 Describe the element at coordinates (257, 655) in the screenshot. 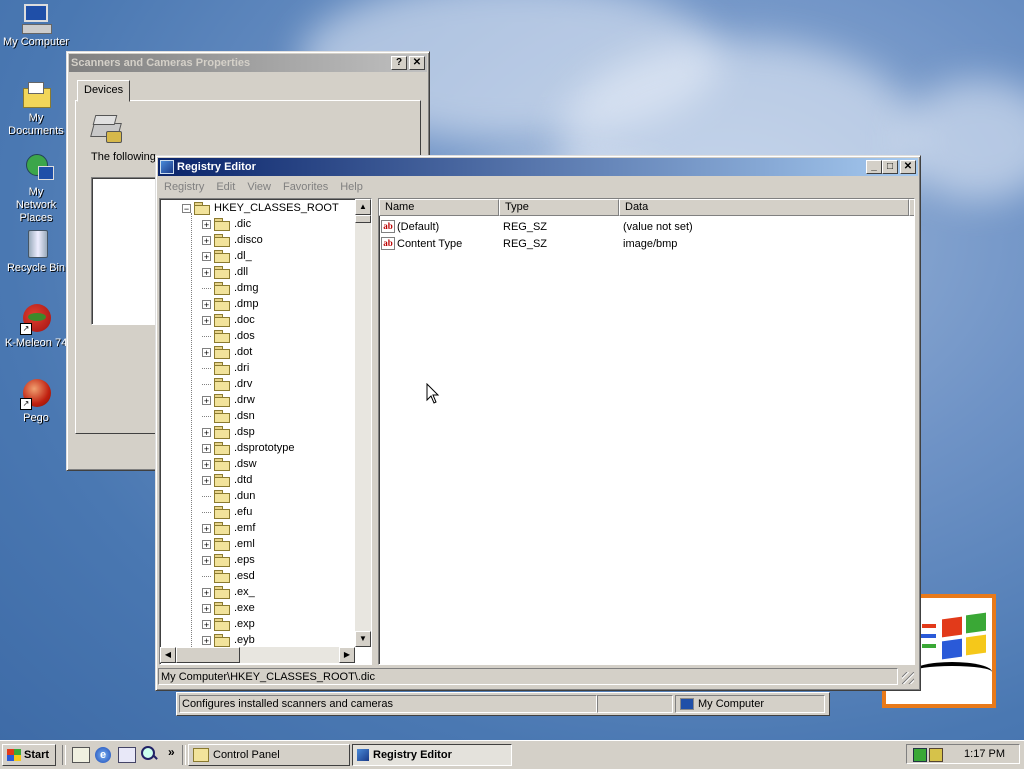

I see `tree-hscrollbar: ◀ ▶` at that location.